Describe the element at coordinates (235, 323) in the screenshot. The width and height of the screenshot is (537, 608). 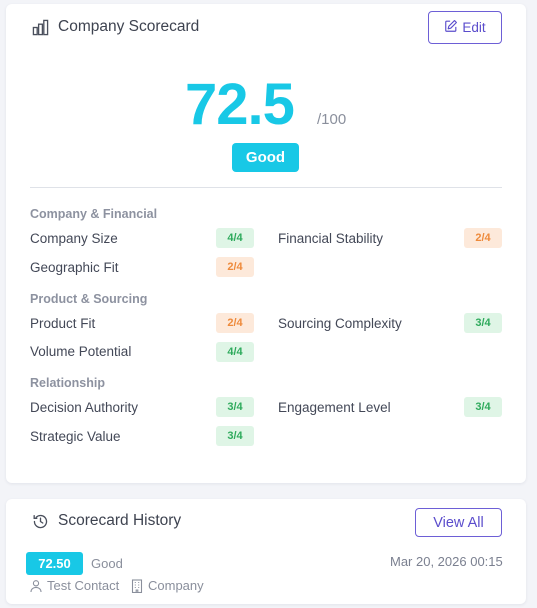
I see `metric-badge-product-fit: 2/4` at that location.